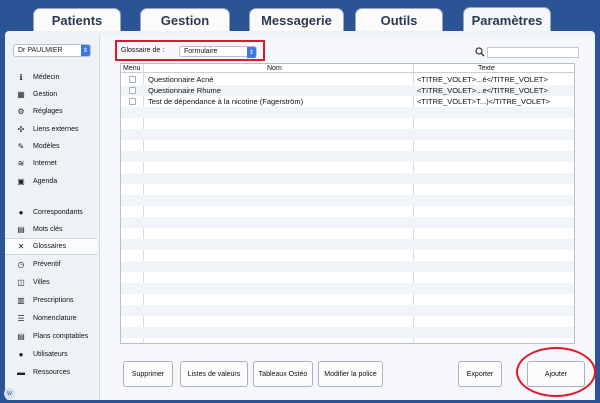 This screenshot has width=600, height=403. What do you see at coordinates (347, 68) in the screenshot?
I see `table-header: Menu Nom Texte` at bounding box center [347, 68].